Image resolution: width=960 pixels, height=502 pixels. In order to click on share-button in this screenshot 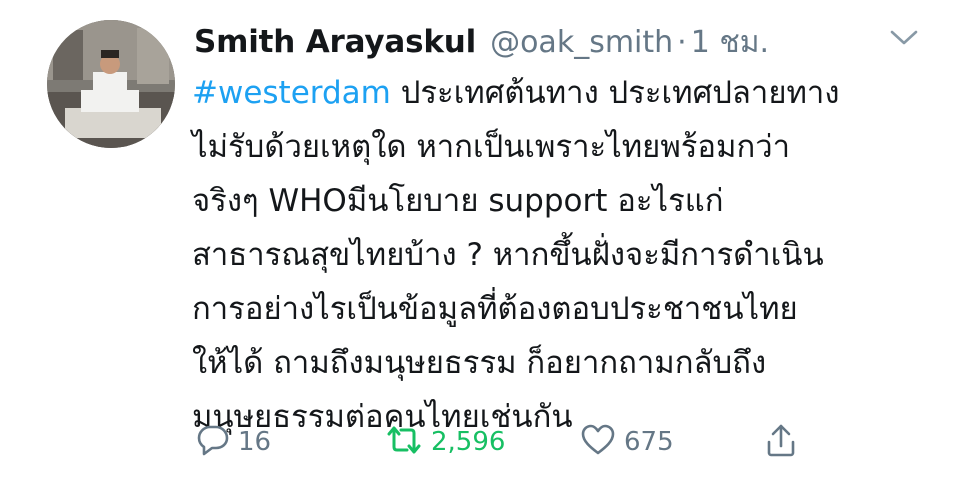, I will do `click(781, 442)`.